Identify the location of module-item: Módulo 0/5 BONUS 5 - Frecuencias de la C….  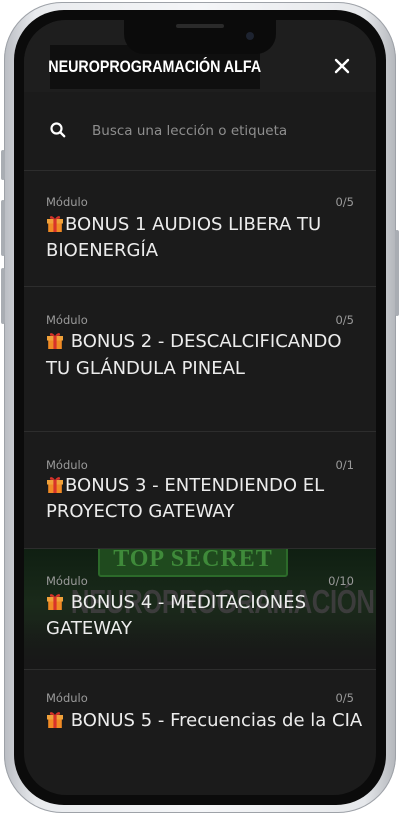
(200, 732).